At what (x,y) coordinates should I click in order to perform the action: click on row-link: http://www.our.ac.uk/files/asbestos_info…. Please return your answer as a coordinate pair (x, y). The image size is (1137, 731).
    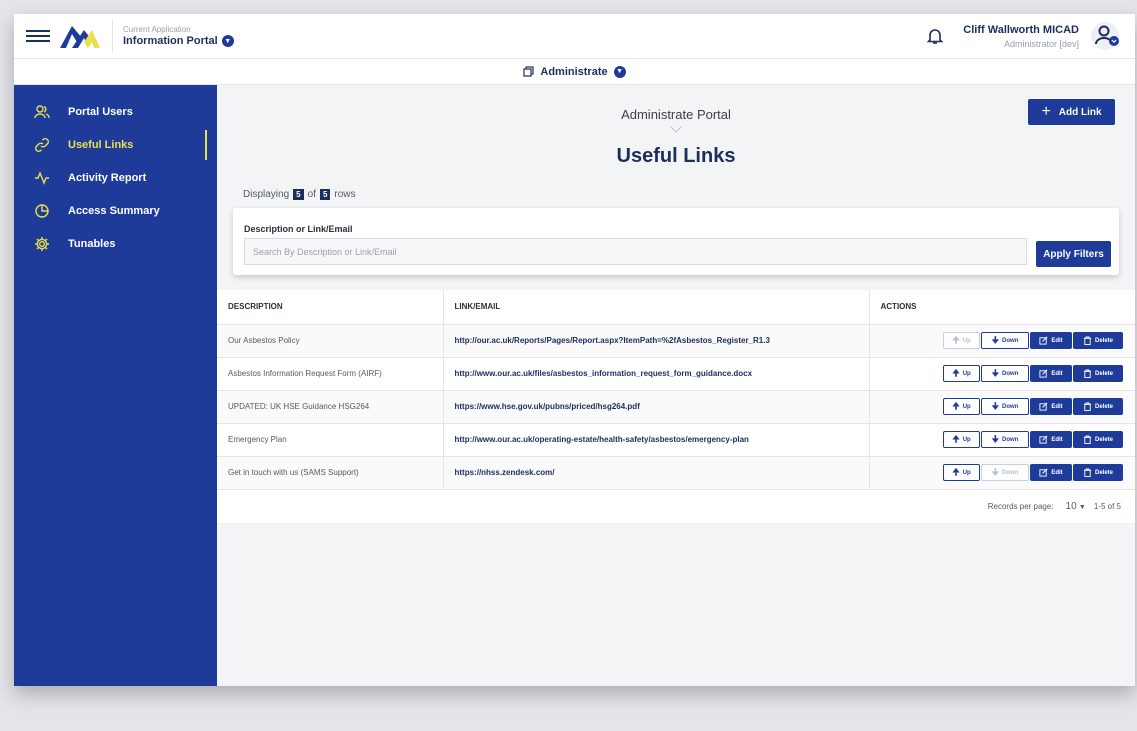
    Looking at the image, I should click on (655, 374).